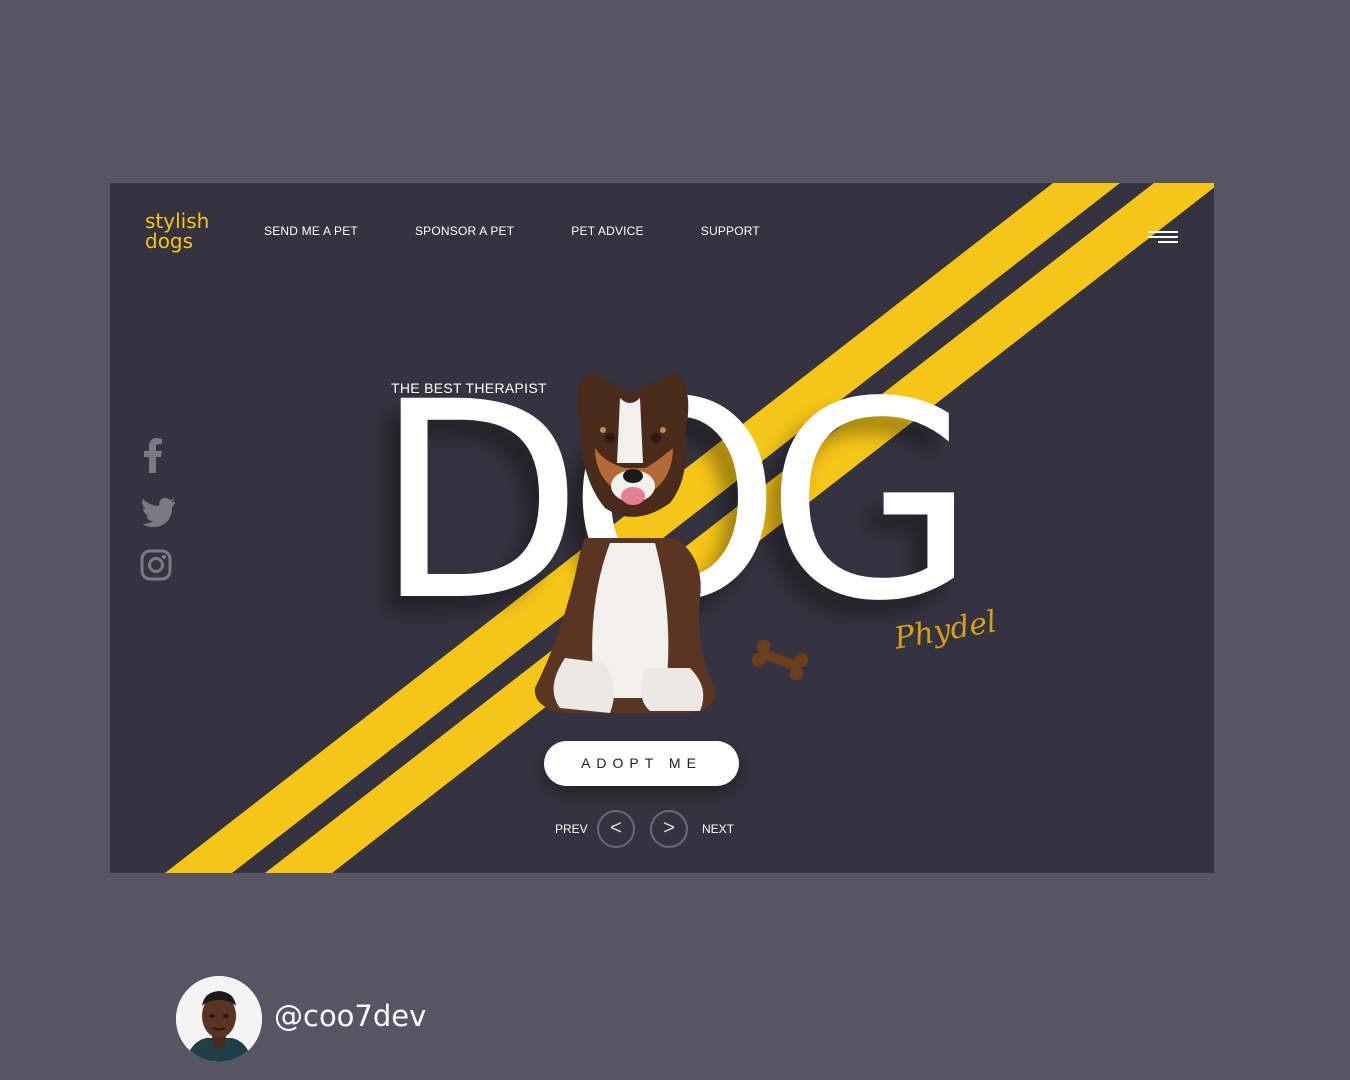  Describe the element at coordinates (464, 231) in the screenshot. I see `nav-sponsor-a-pet: SPONSOR A PET` at that location.